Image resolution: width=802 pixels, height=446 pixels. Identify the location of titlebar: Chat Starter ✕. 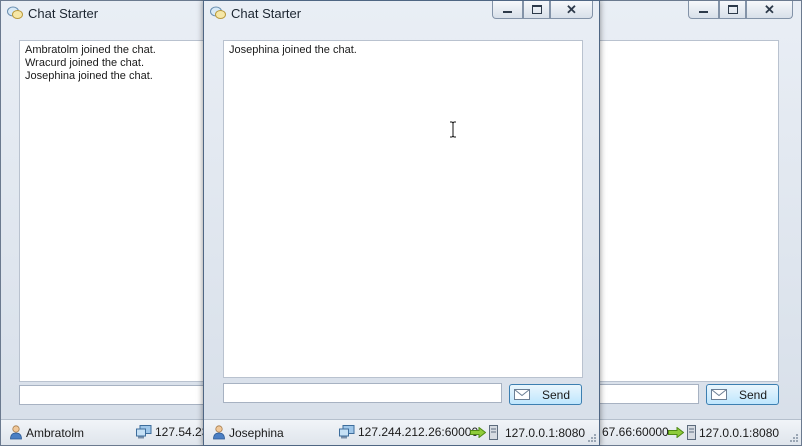
(401, 14).